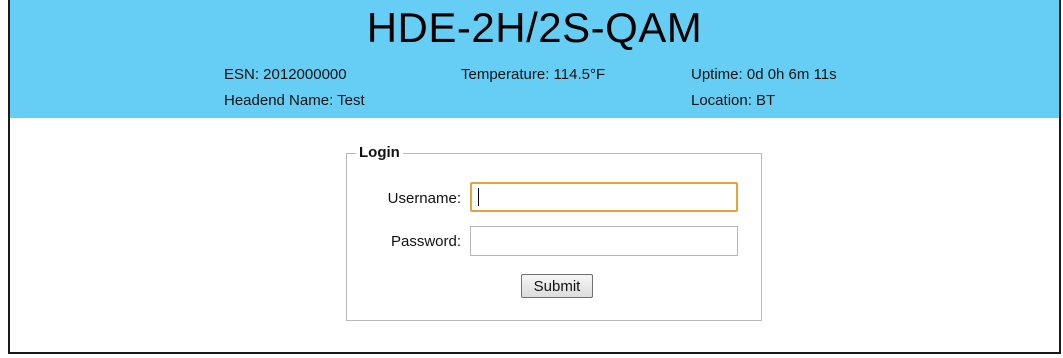  I want to click on username-label: Username:, so click(424, 198).